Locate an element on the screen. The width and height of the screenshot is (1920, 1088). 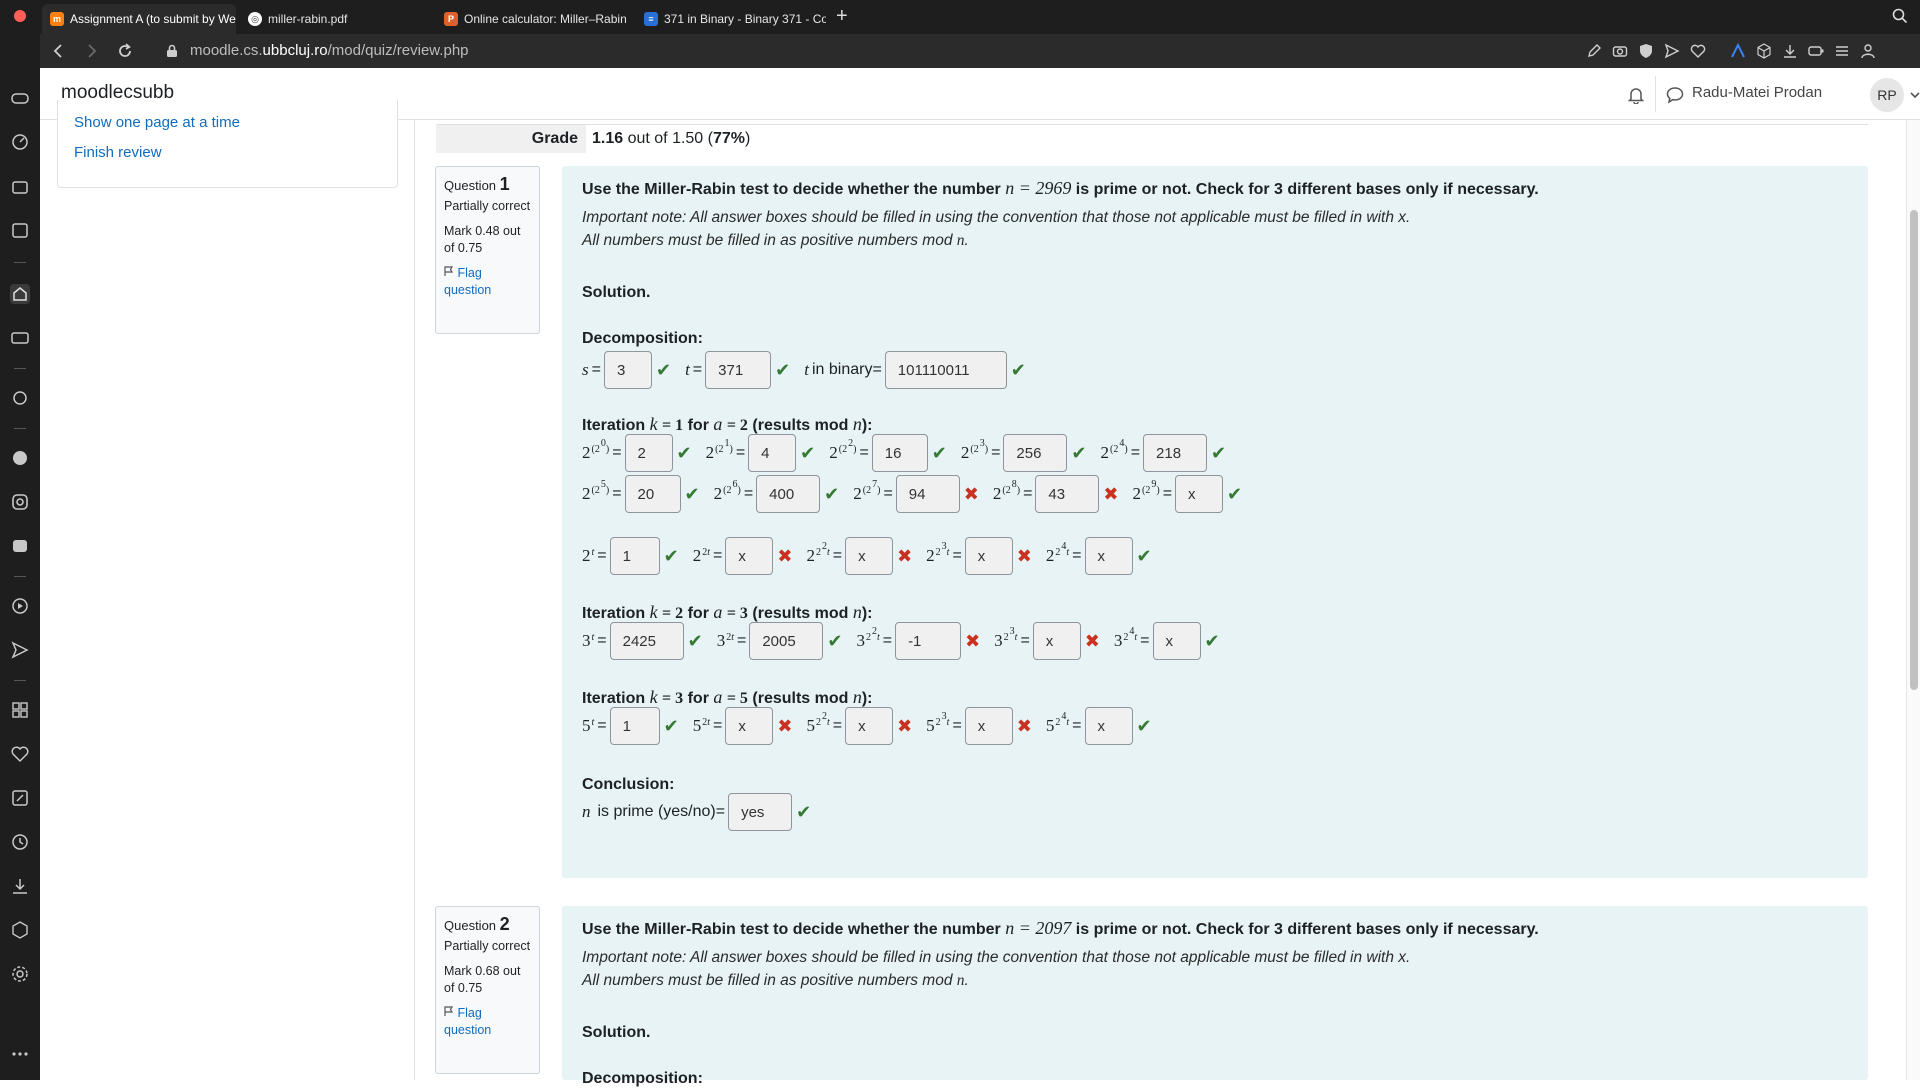
scrollbar-thumb is located at coordinates (1914, 450).